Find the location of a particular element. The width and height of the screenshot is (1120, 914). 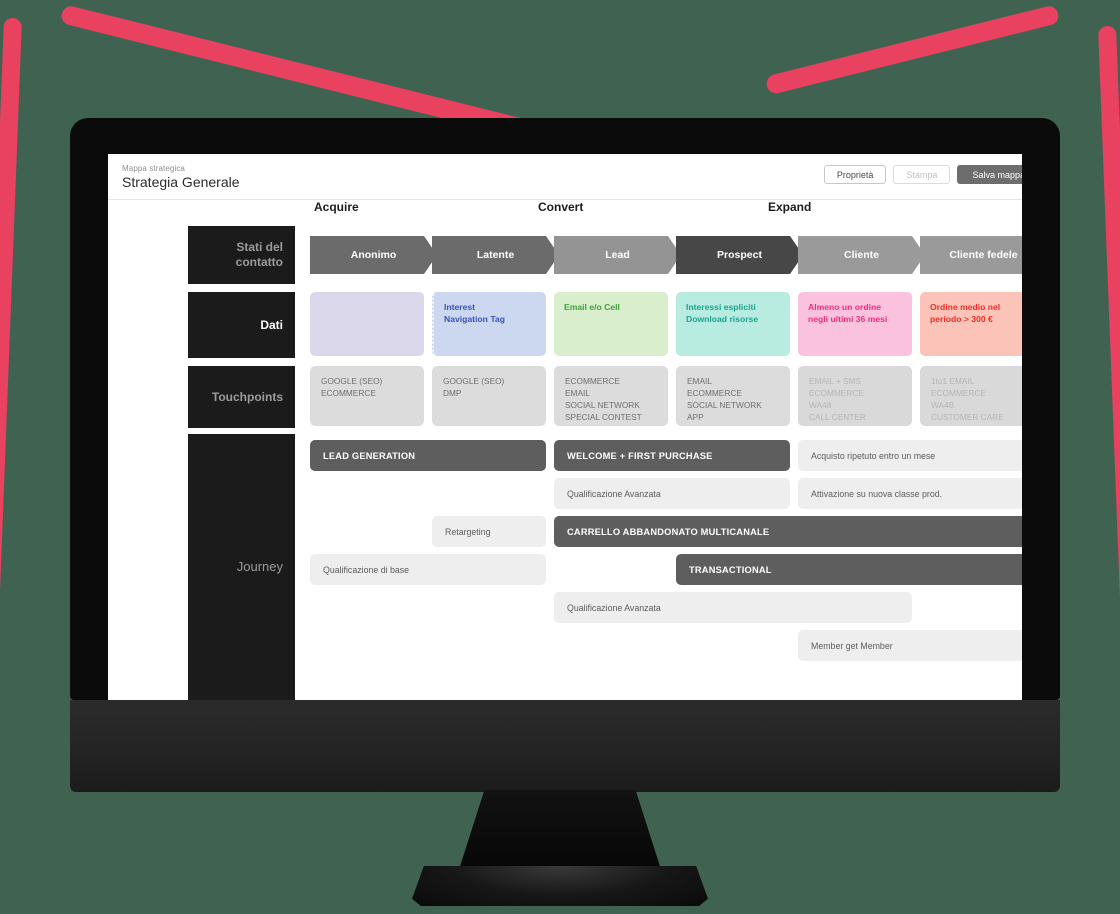

touchpoint-card-1: GOOGLE (SEO) DMP is located at coordinates (489, 396).